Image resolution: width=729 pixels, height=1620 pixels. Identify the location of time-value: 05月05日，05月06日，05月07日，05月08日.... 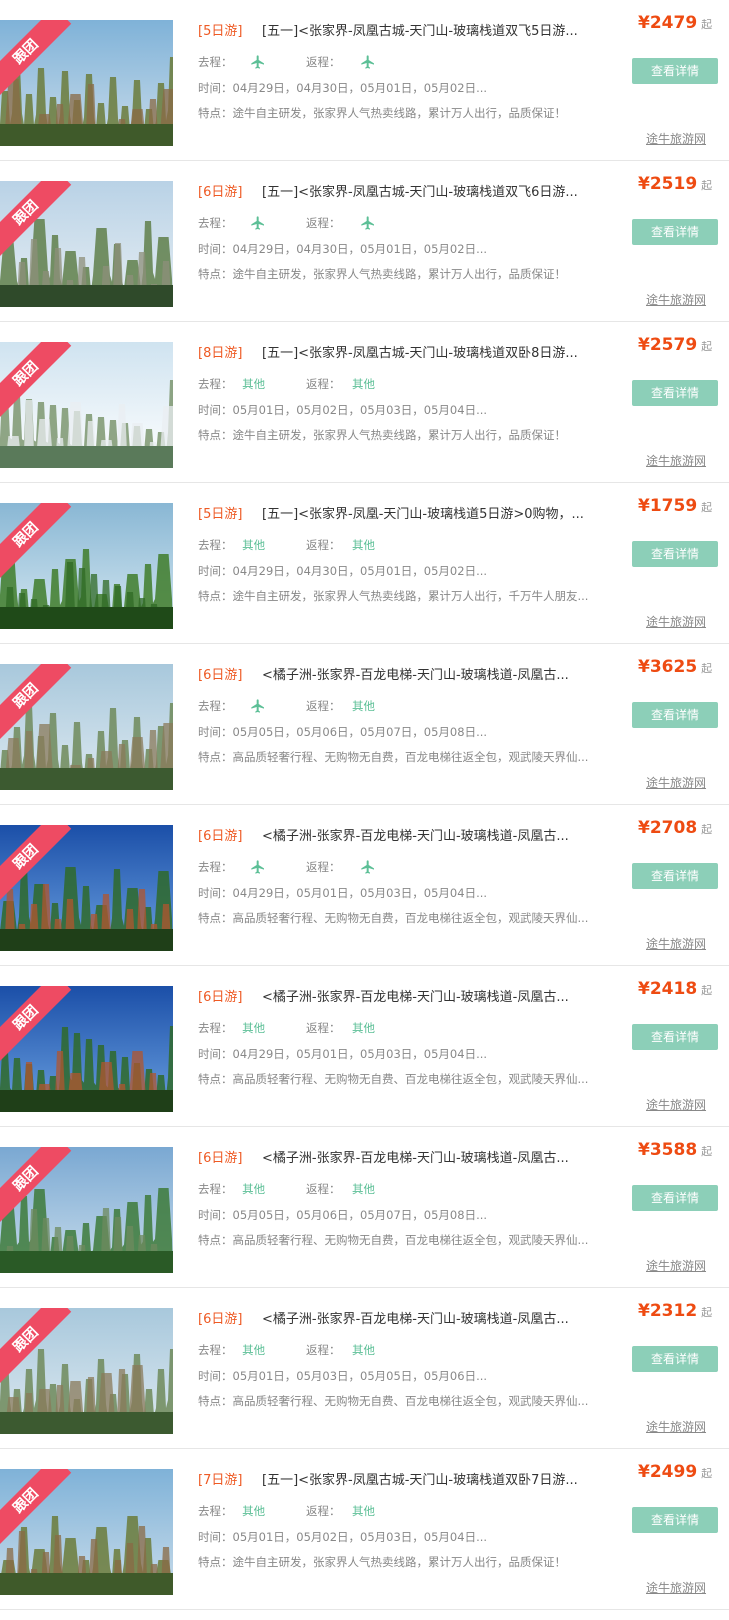
(360, 1215).